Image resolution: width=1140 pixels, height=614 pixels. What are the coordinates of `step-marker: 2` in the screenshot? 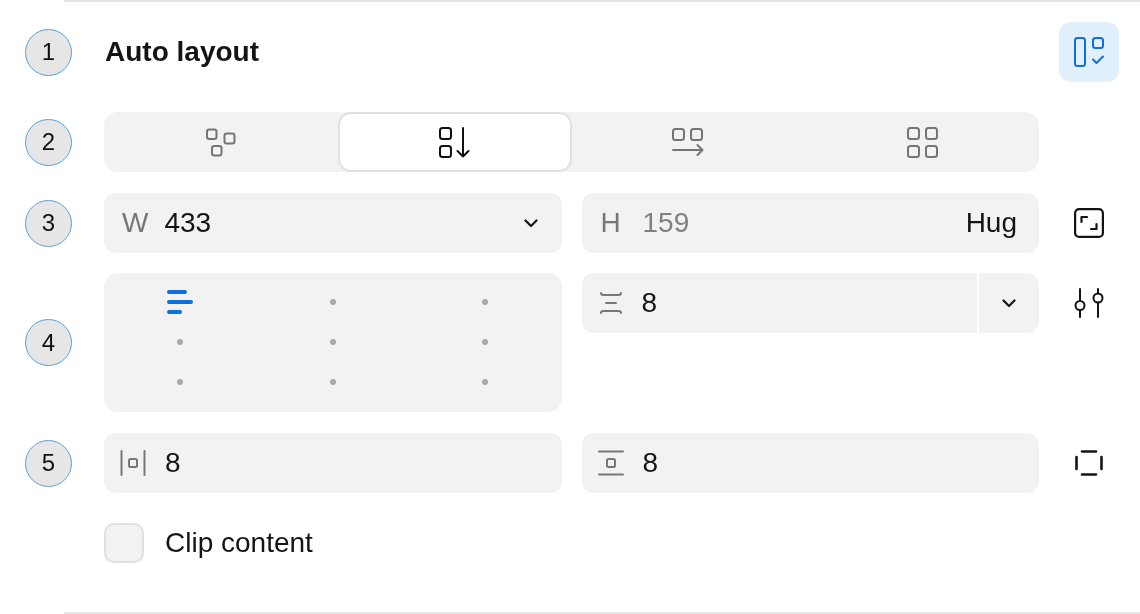 It's located at (48, 142).